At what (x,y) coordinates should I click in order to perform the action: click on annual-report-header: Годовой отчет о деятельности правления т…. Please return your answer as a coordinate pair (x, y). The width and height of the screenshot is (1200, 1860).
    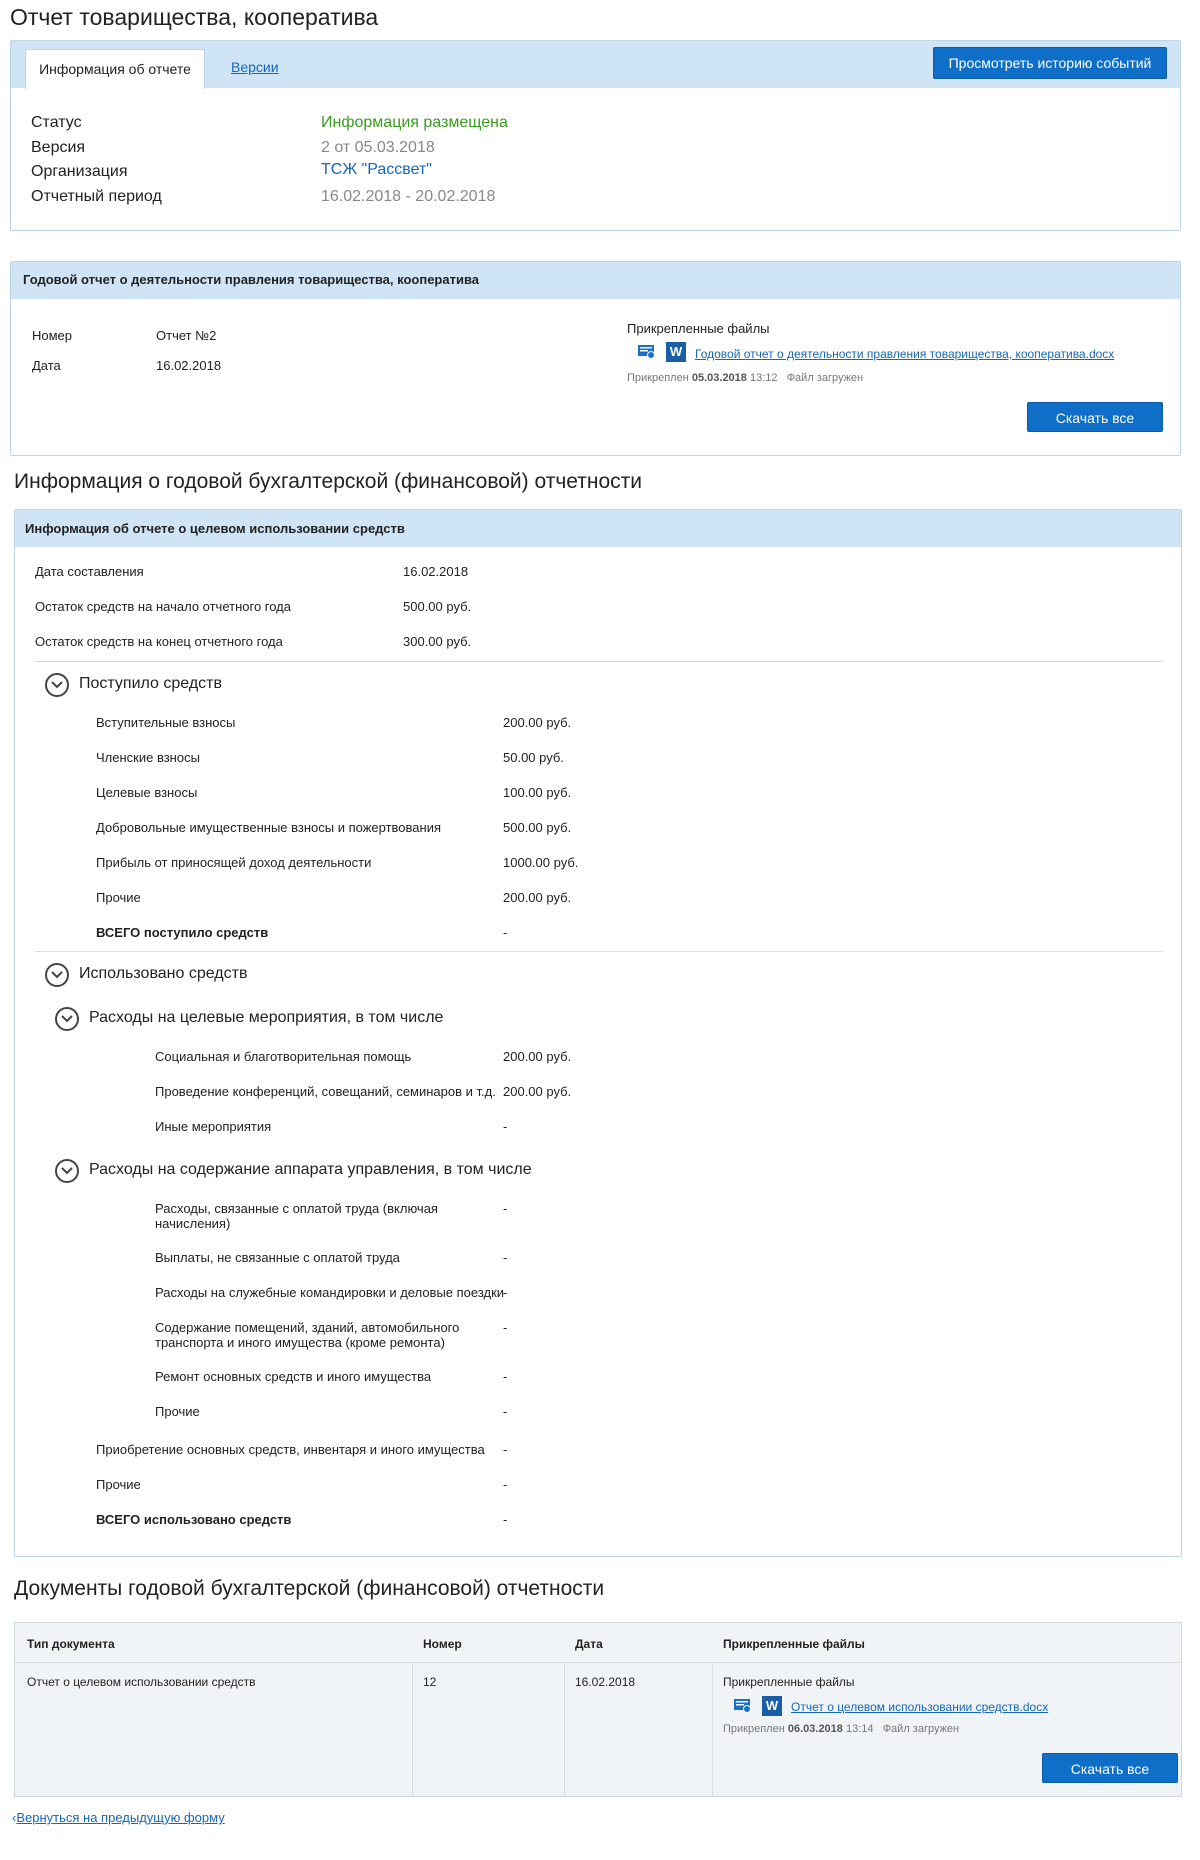
    Looking at the image, I should click on (595, 280).